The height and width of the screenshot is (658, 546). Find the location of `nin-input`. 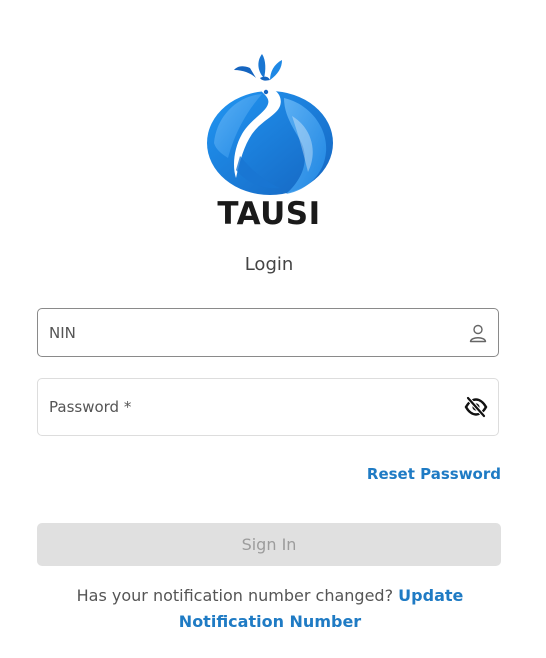

nin-input is located at coordinates (249, 332).